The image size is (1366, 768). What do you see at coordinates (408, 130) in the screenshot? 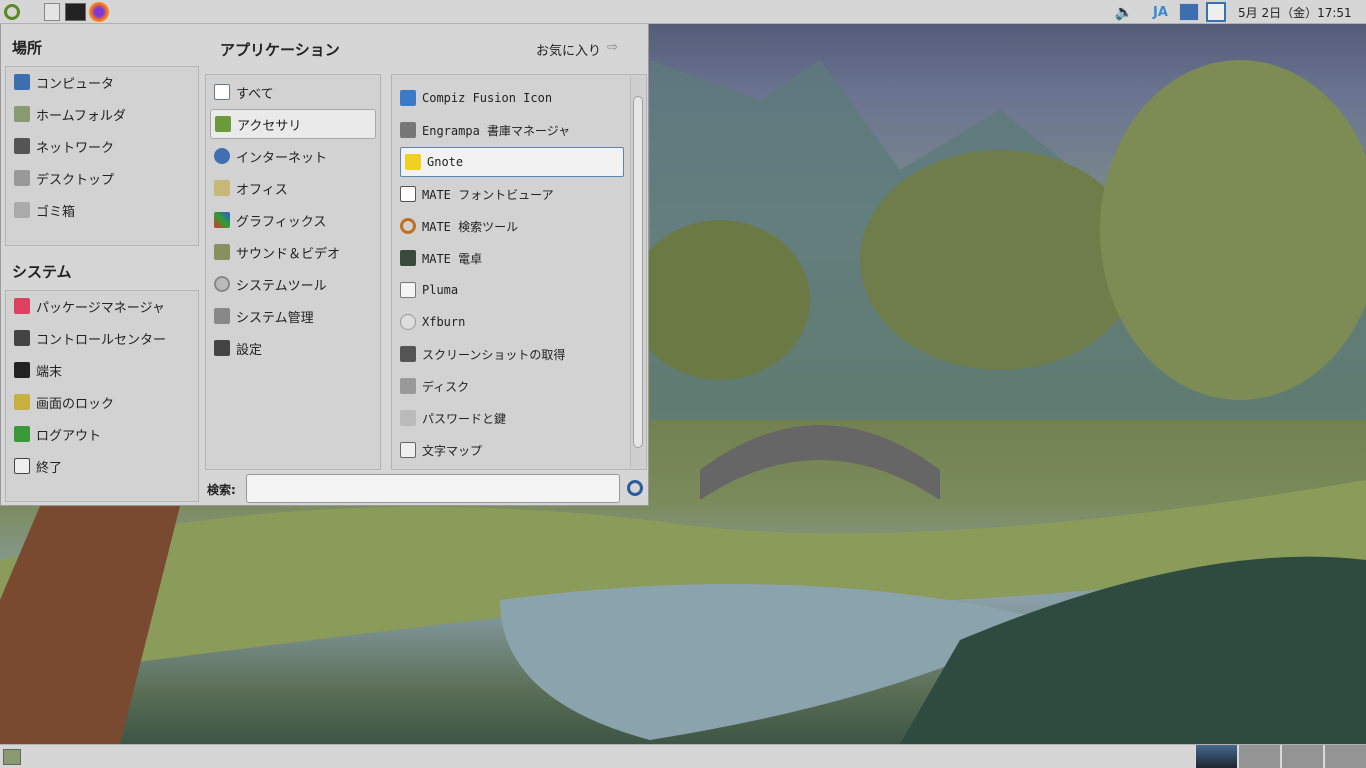
I see `archive-manager-icon` at bounding box center [408, 130].